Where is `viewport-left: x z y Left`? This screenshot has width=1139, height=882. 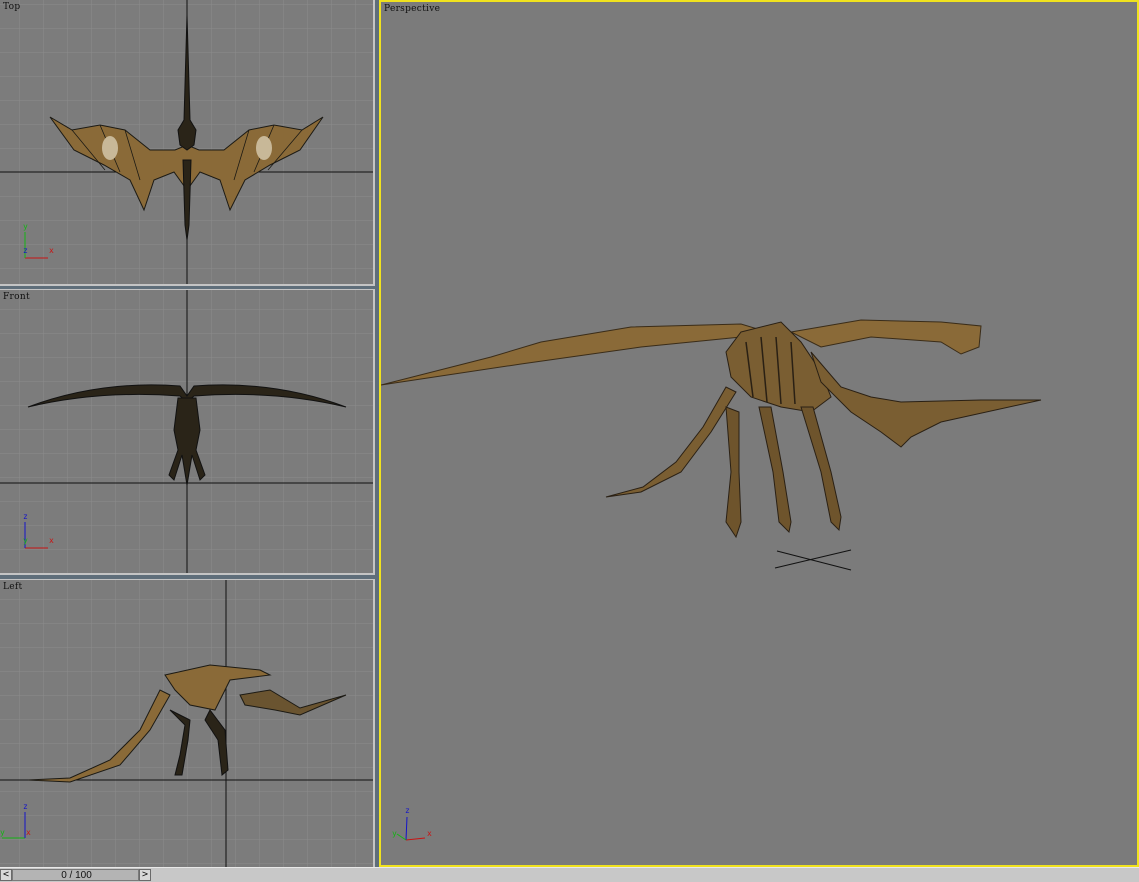
viewport-left: x z y Left is located at coordinates (187, 723).